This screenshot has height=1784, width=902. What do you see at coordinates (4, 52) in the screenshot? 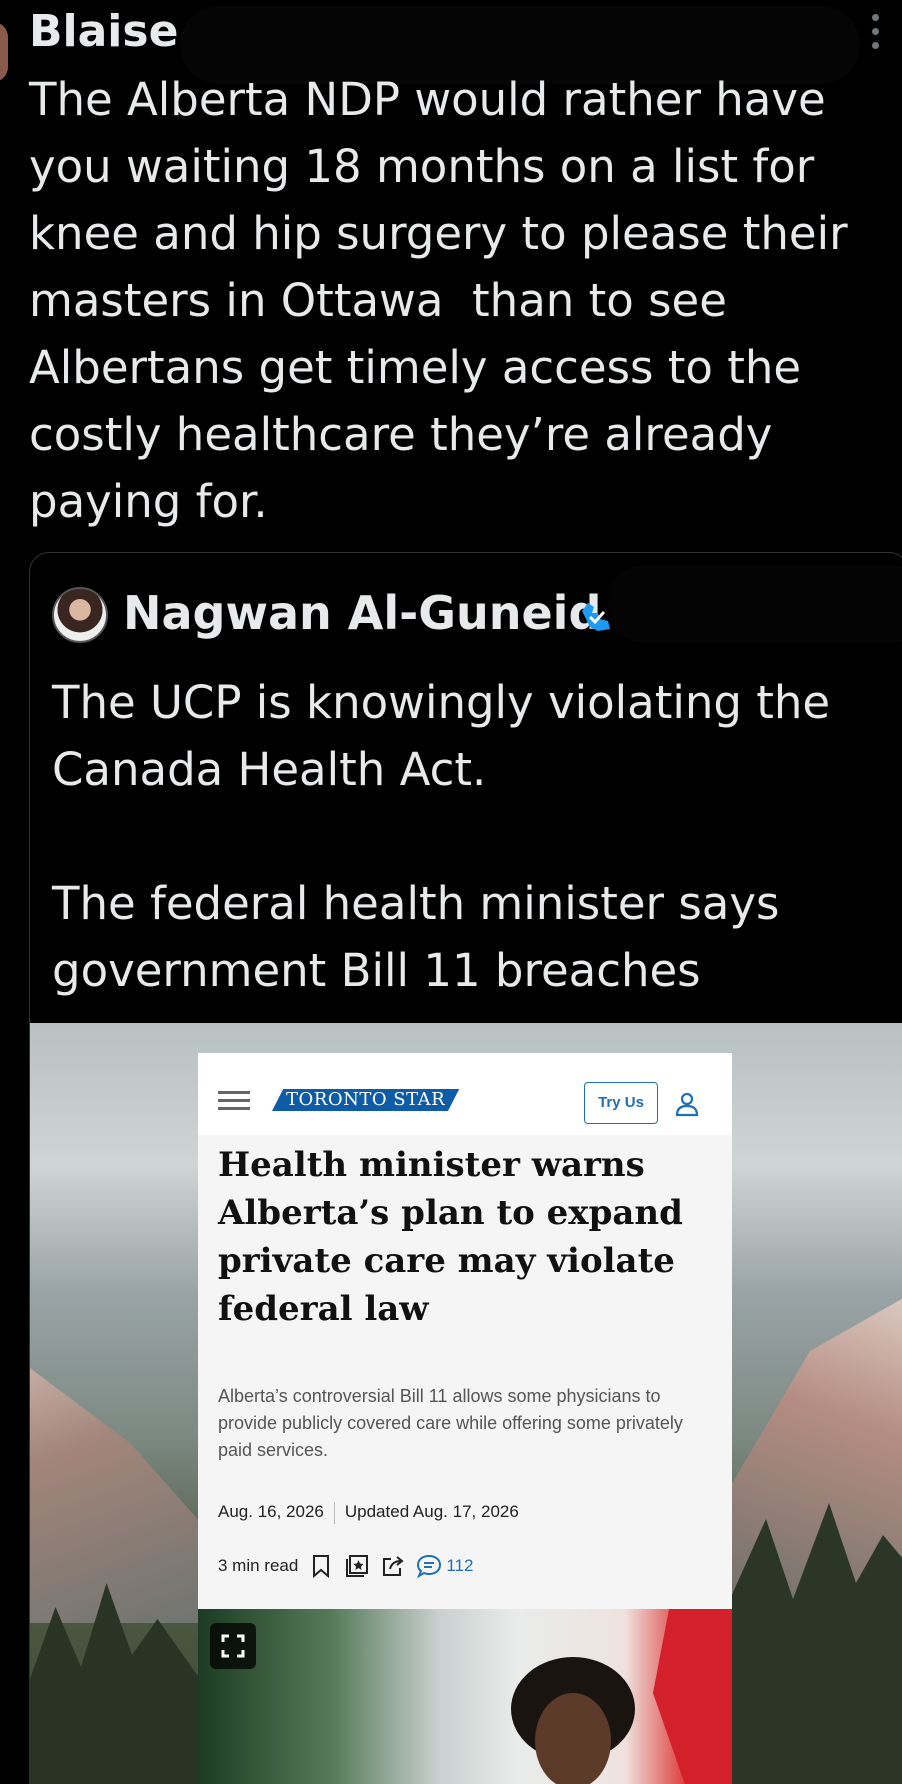
I see `avatar` at bounding box center [4, 52].